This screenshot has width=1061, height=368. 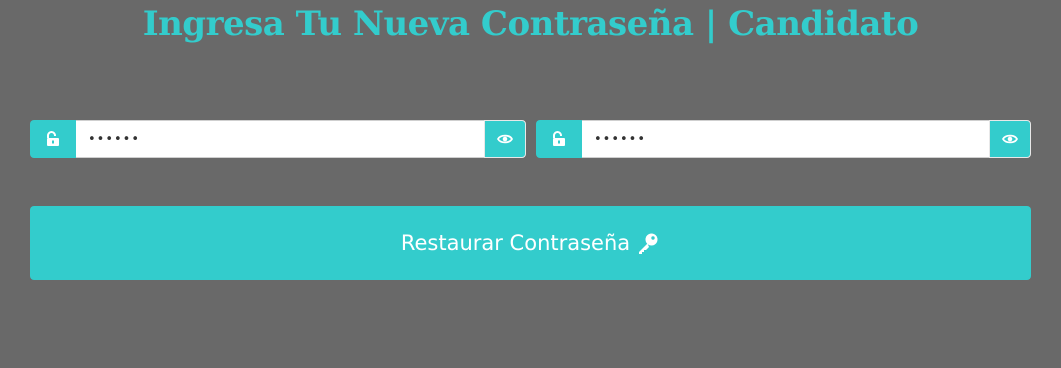 I want to click on confirm-password-input, so click(x=785, y=139).